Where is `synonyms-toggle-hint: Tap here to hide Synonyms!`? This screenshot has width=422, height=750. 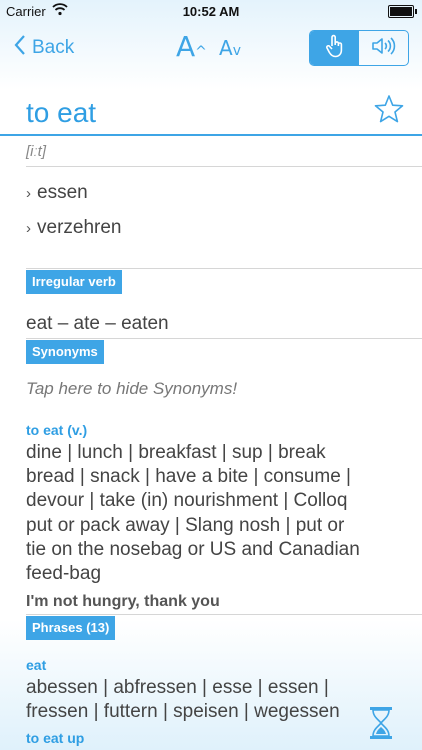 synonyms-toggle-hint: Tap here to hide Synonyms! is located at coordinates (131, 389).